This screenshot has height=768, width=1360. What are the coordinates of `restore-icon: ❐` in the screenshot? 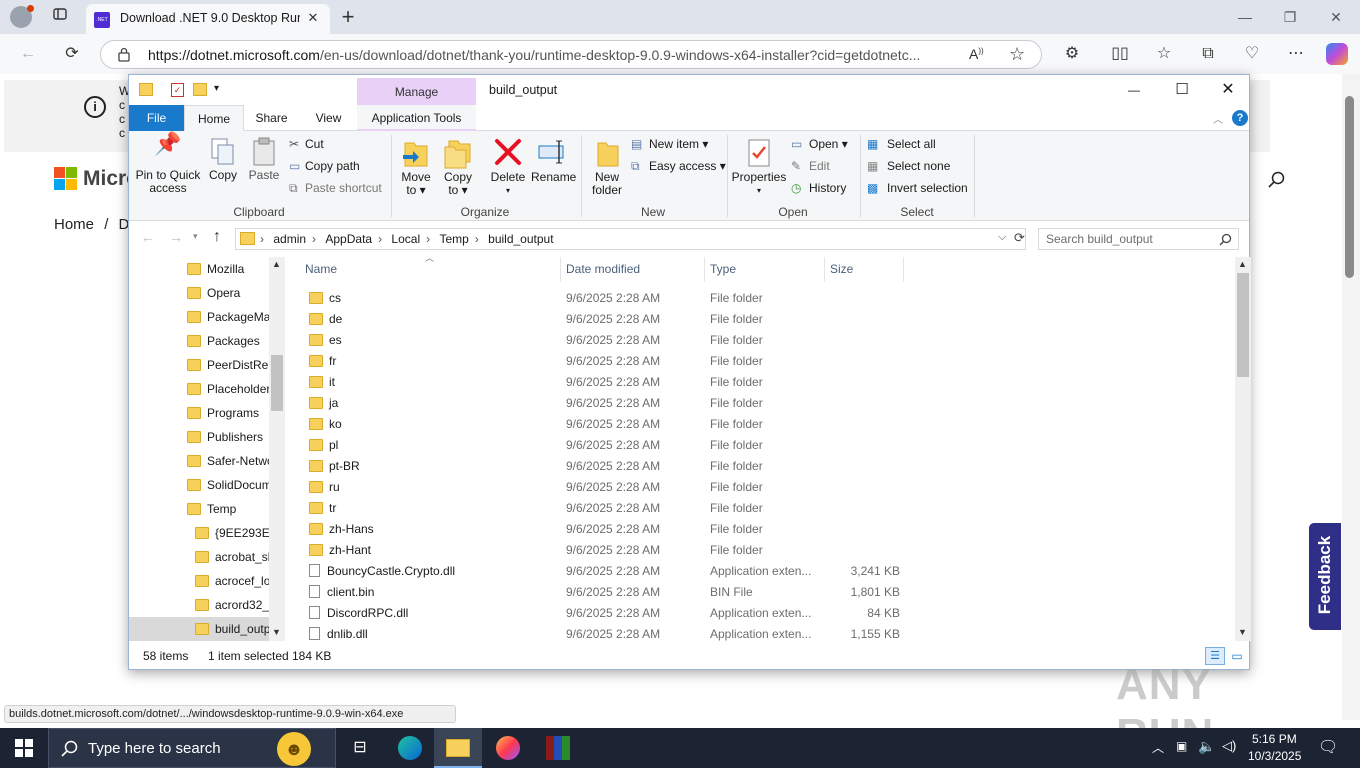 It's located at (1290, 17).